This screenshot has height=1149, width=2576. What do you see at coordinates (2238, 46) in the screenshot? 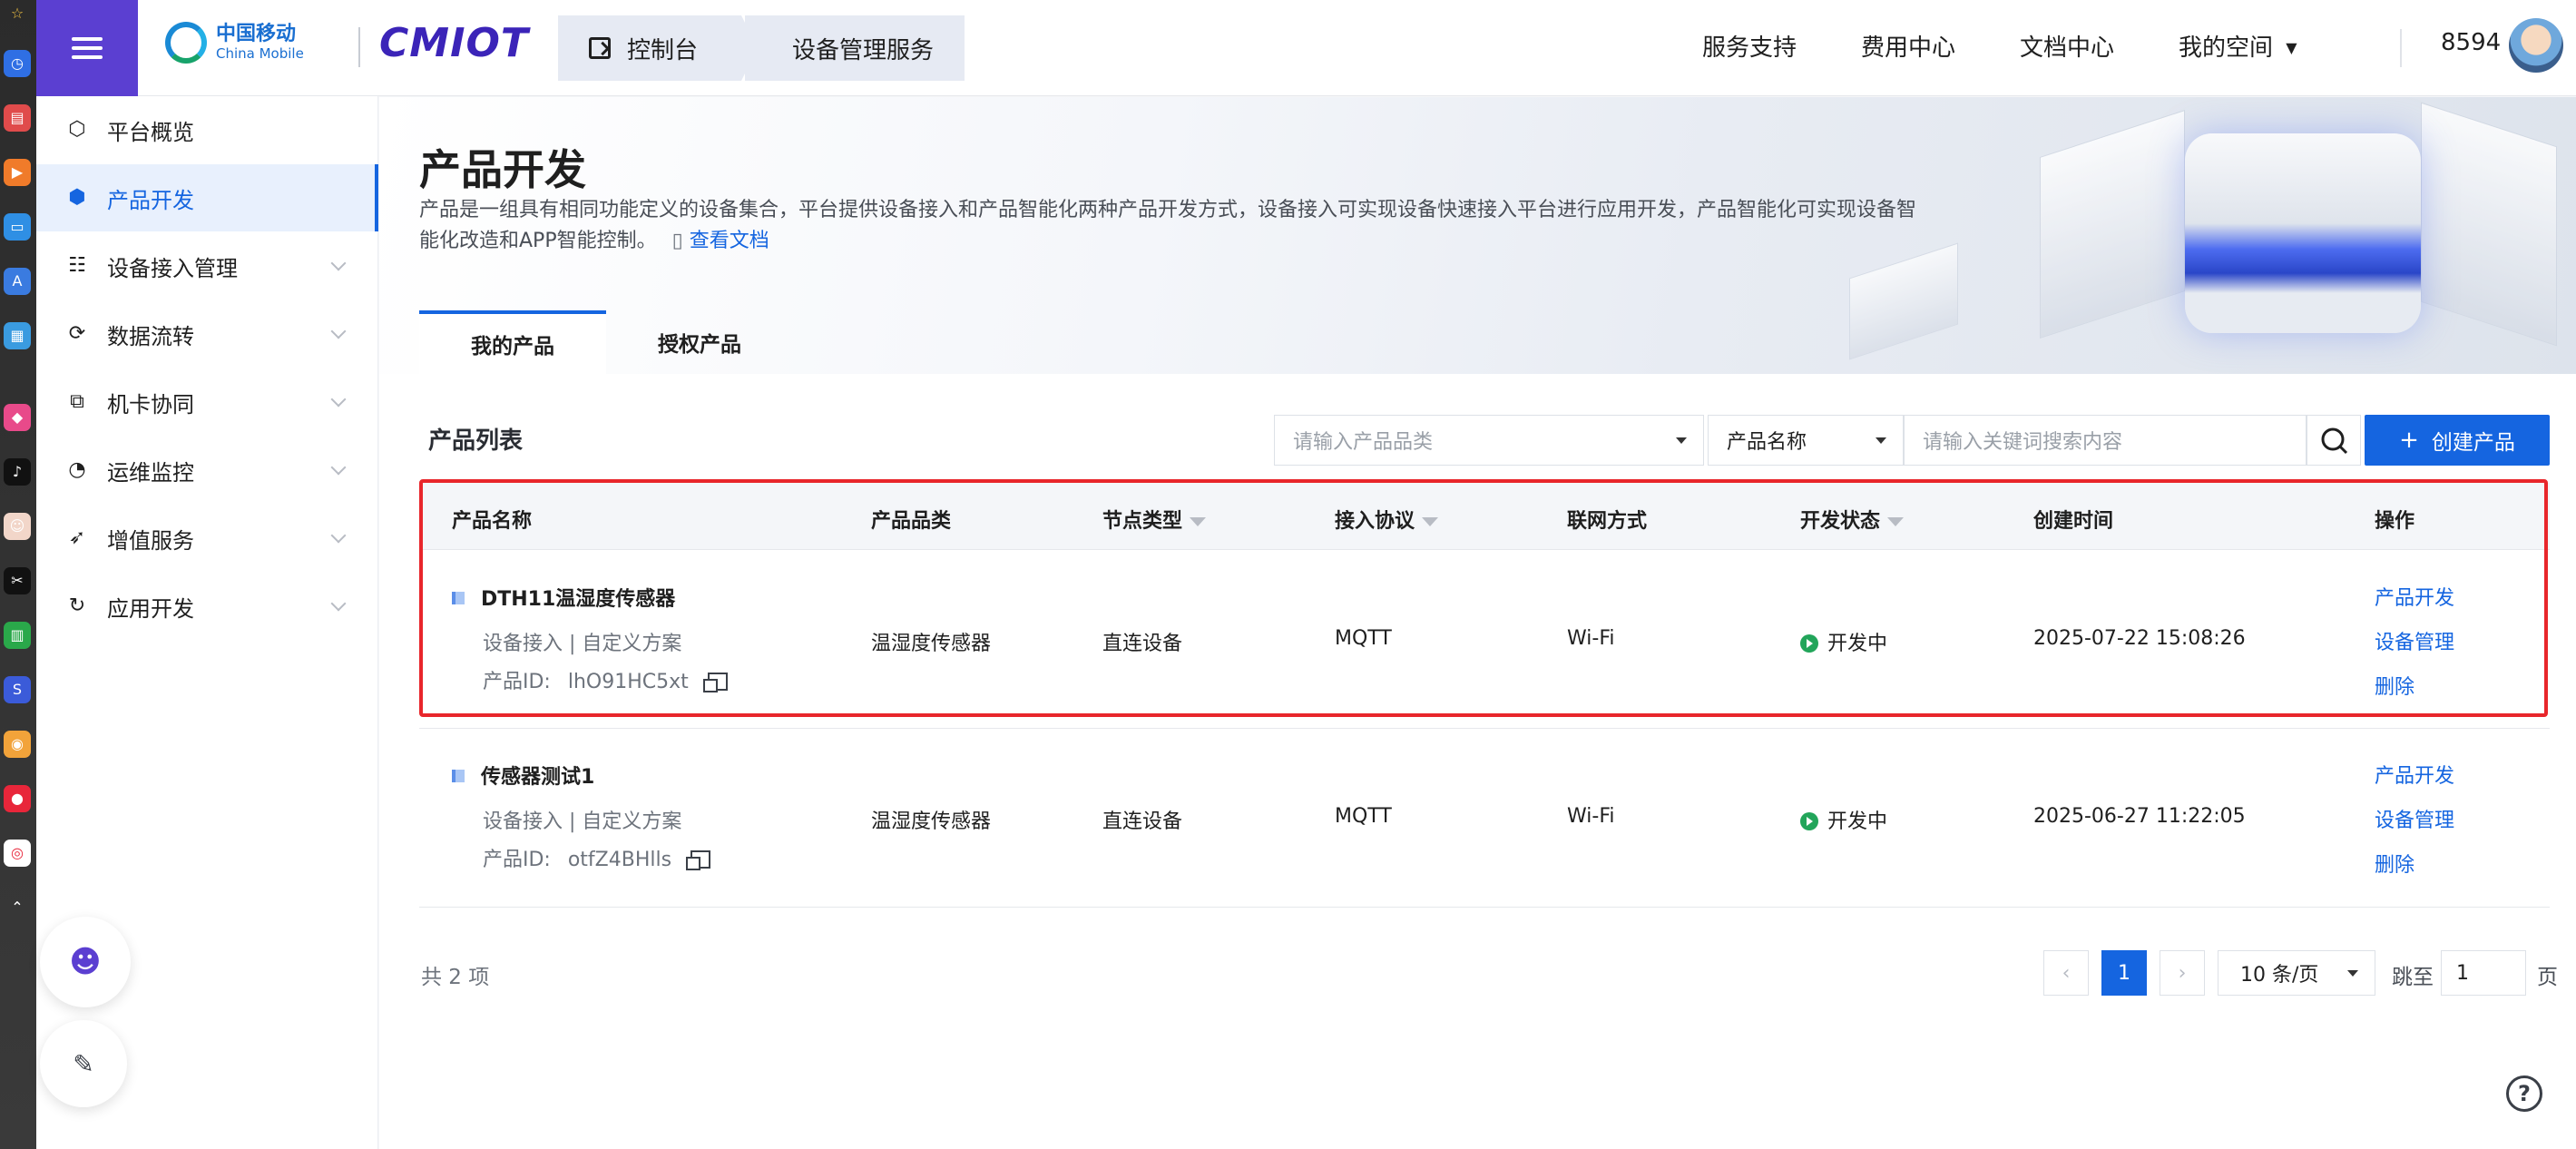
I see `nav-my-space: 我的空间 ▼` at bounding box center [2238, 46].